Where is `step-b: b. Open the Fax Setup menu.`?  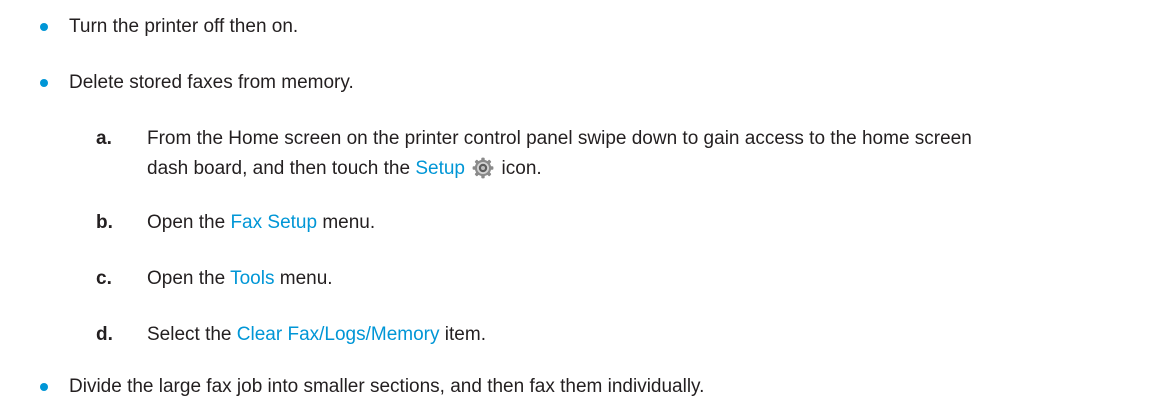
step-b: b. Open the Fax Setup menu. is located at coordinates (636, 223).